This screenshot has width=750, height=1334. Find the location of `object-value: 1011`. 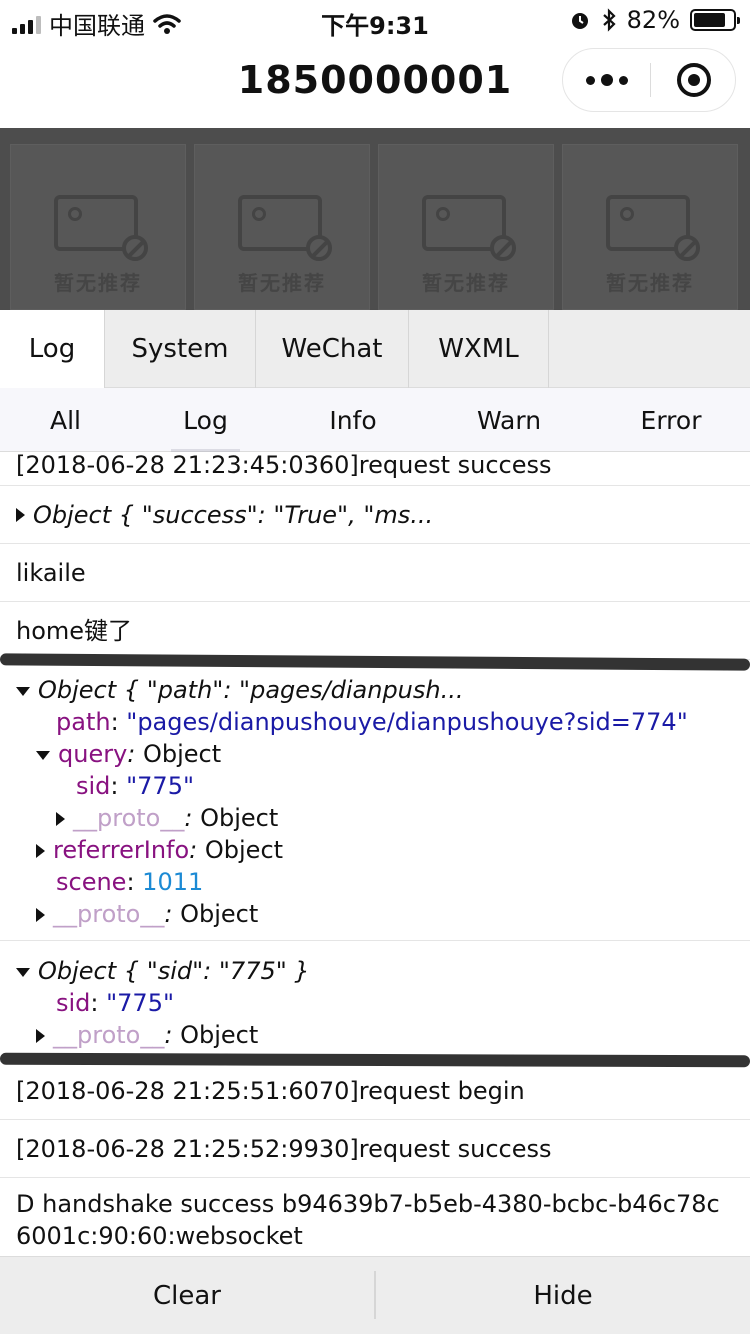

object-value: 1011 is located at coordinates (173, 882).